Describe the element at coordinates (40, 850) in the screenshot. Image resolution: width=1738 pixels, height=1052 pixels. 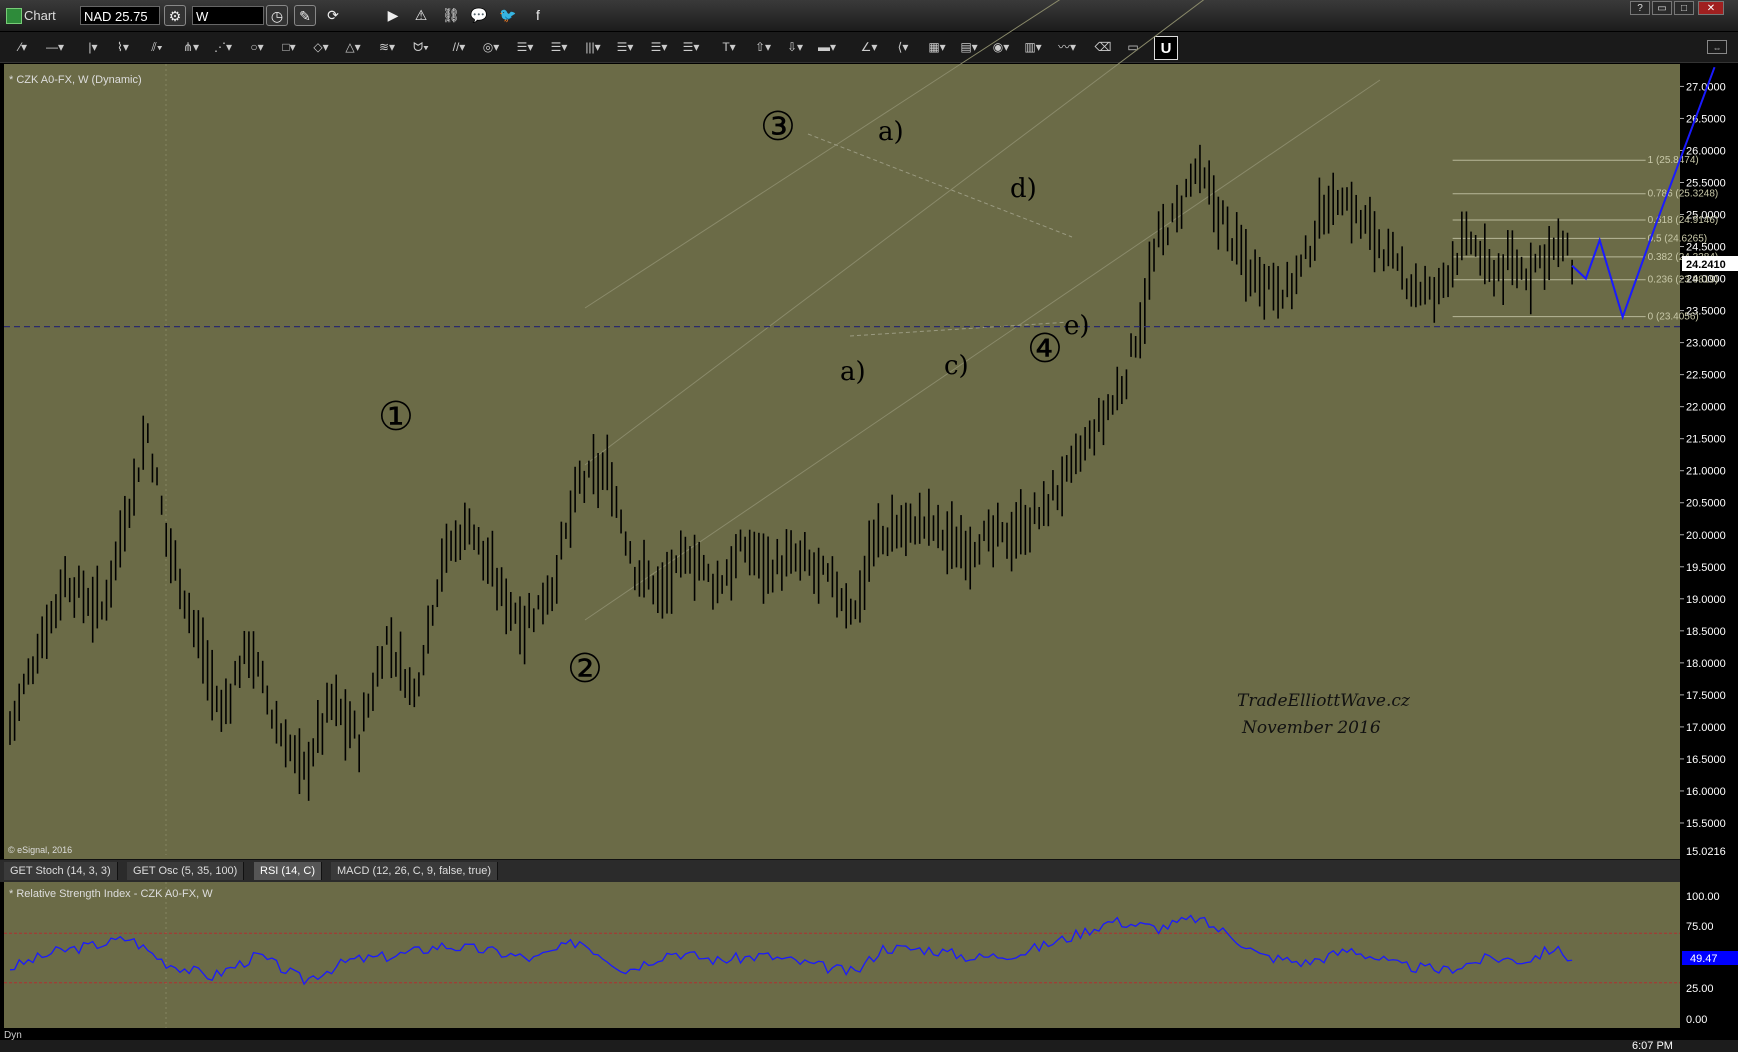
I see `copyright: © eSignal, 2016` at that location.